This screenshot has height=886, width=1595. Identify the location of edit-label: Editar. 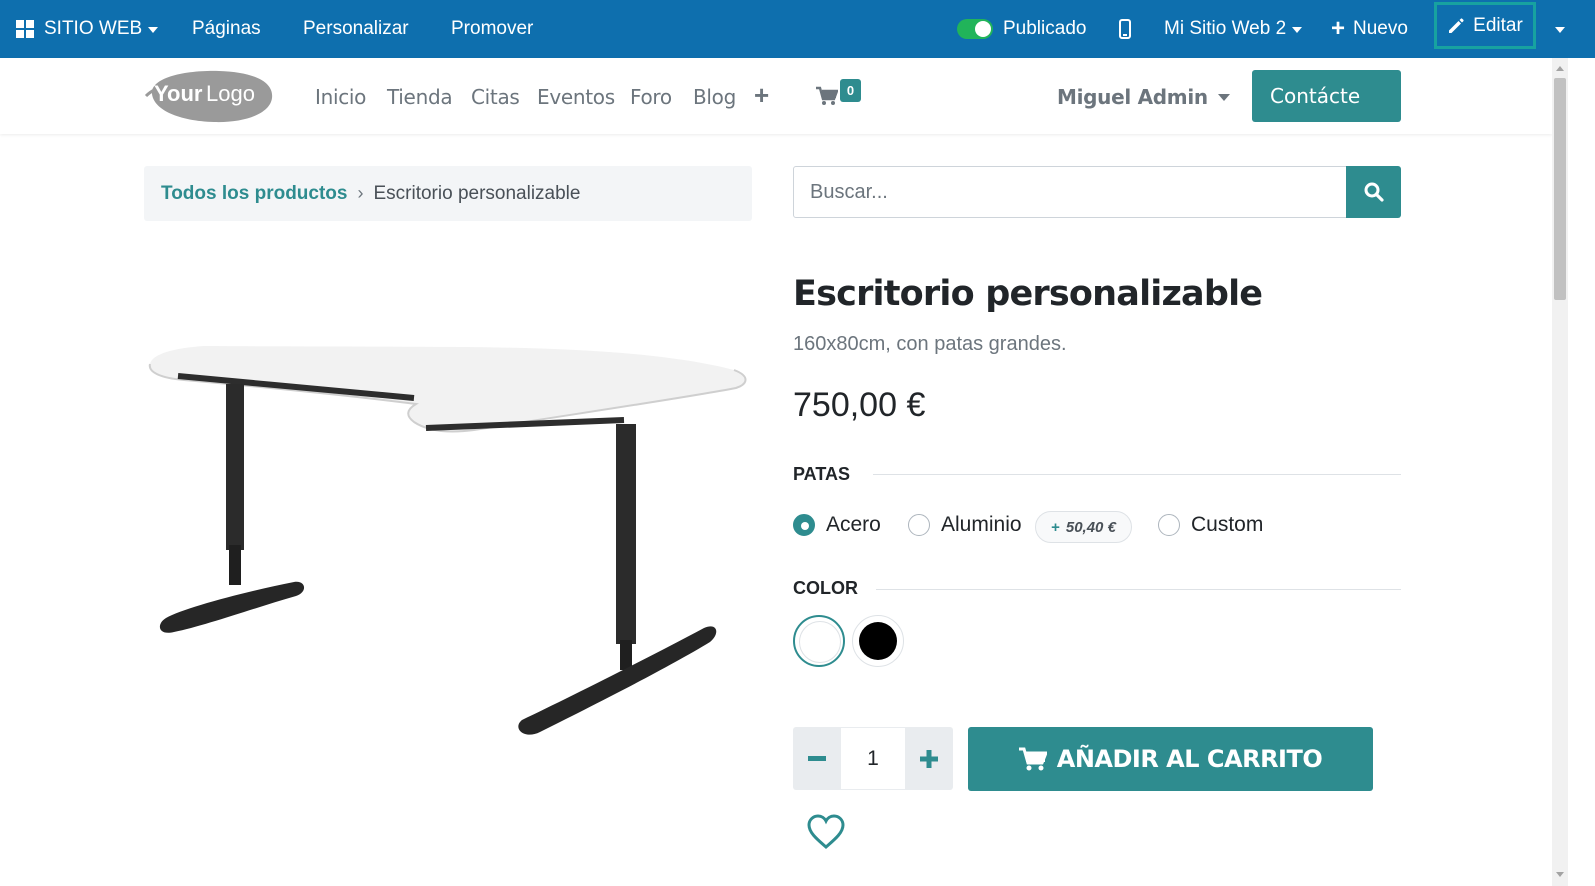
(1498, 25).